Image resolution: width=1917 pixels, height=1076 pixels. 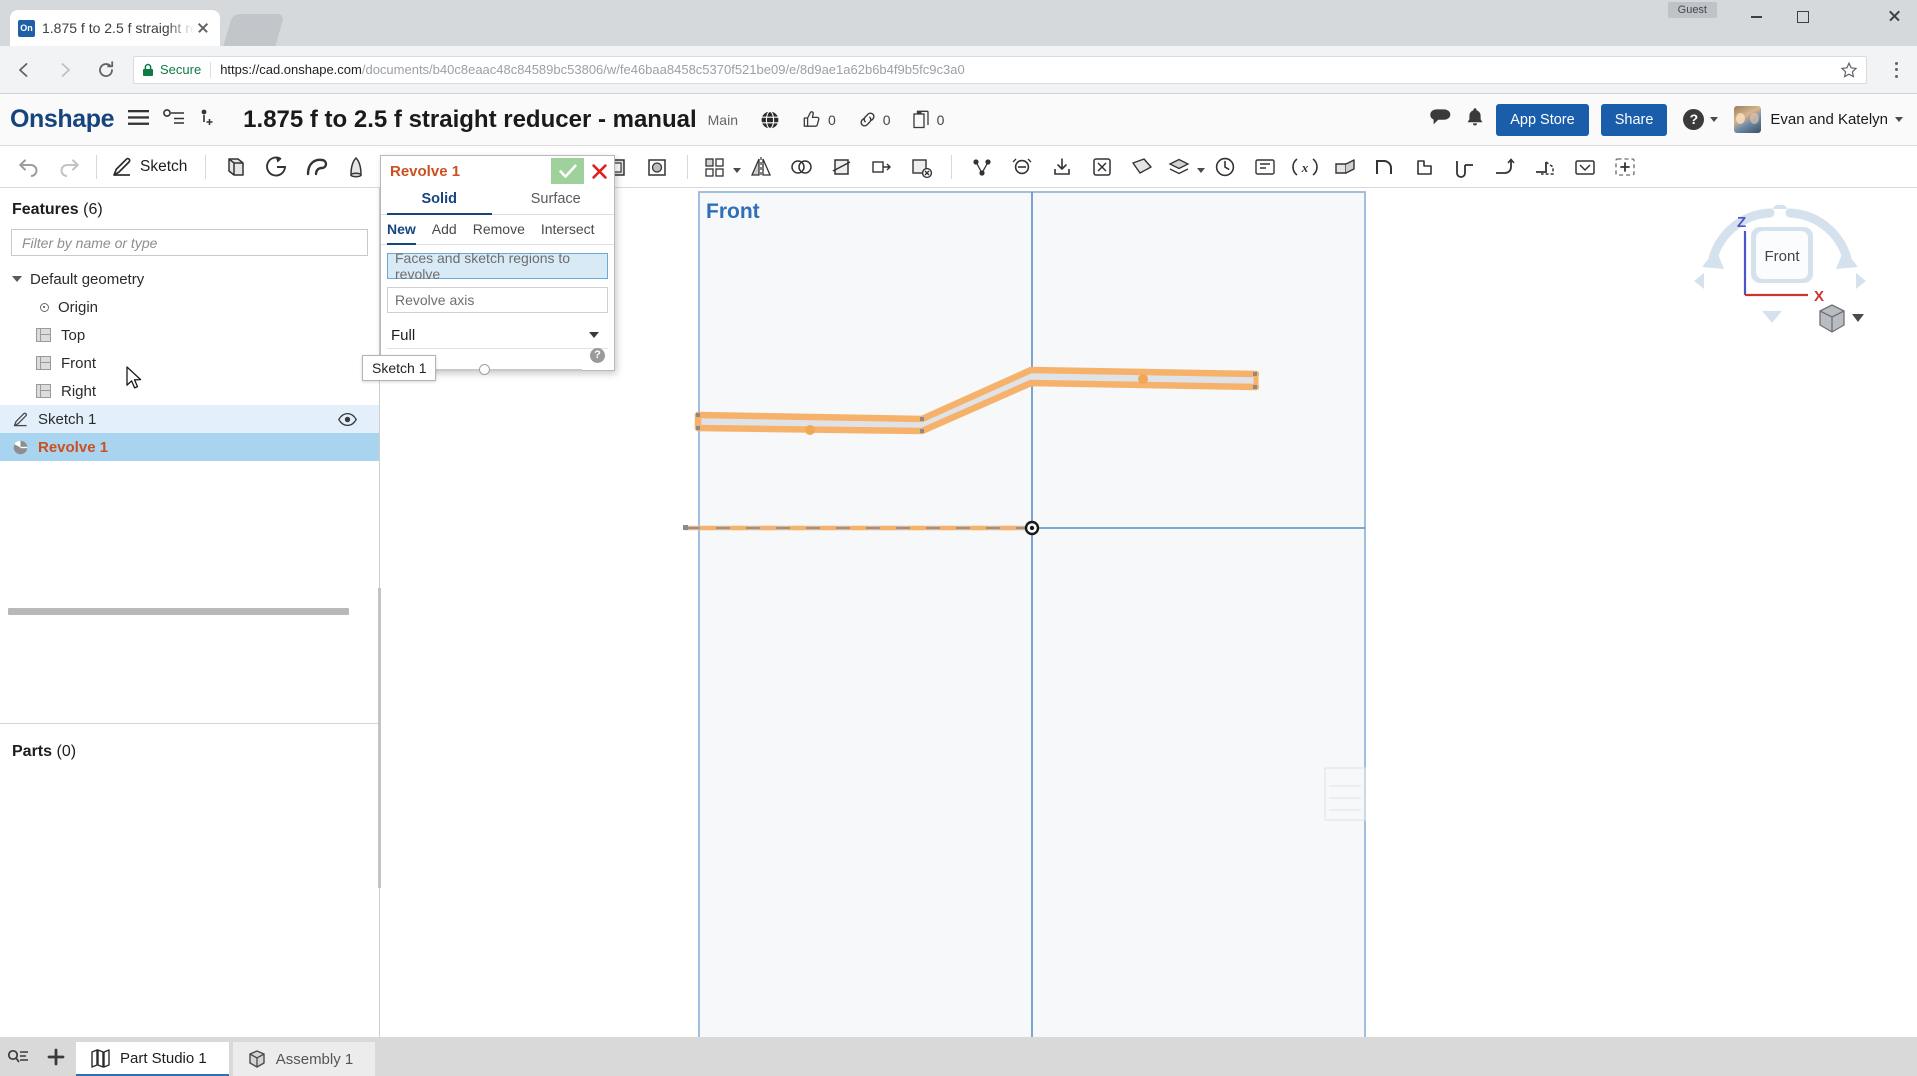 I want to click on links-stat: 0, so click(x=874, y=119).